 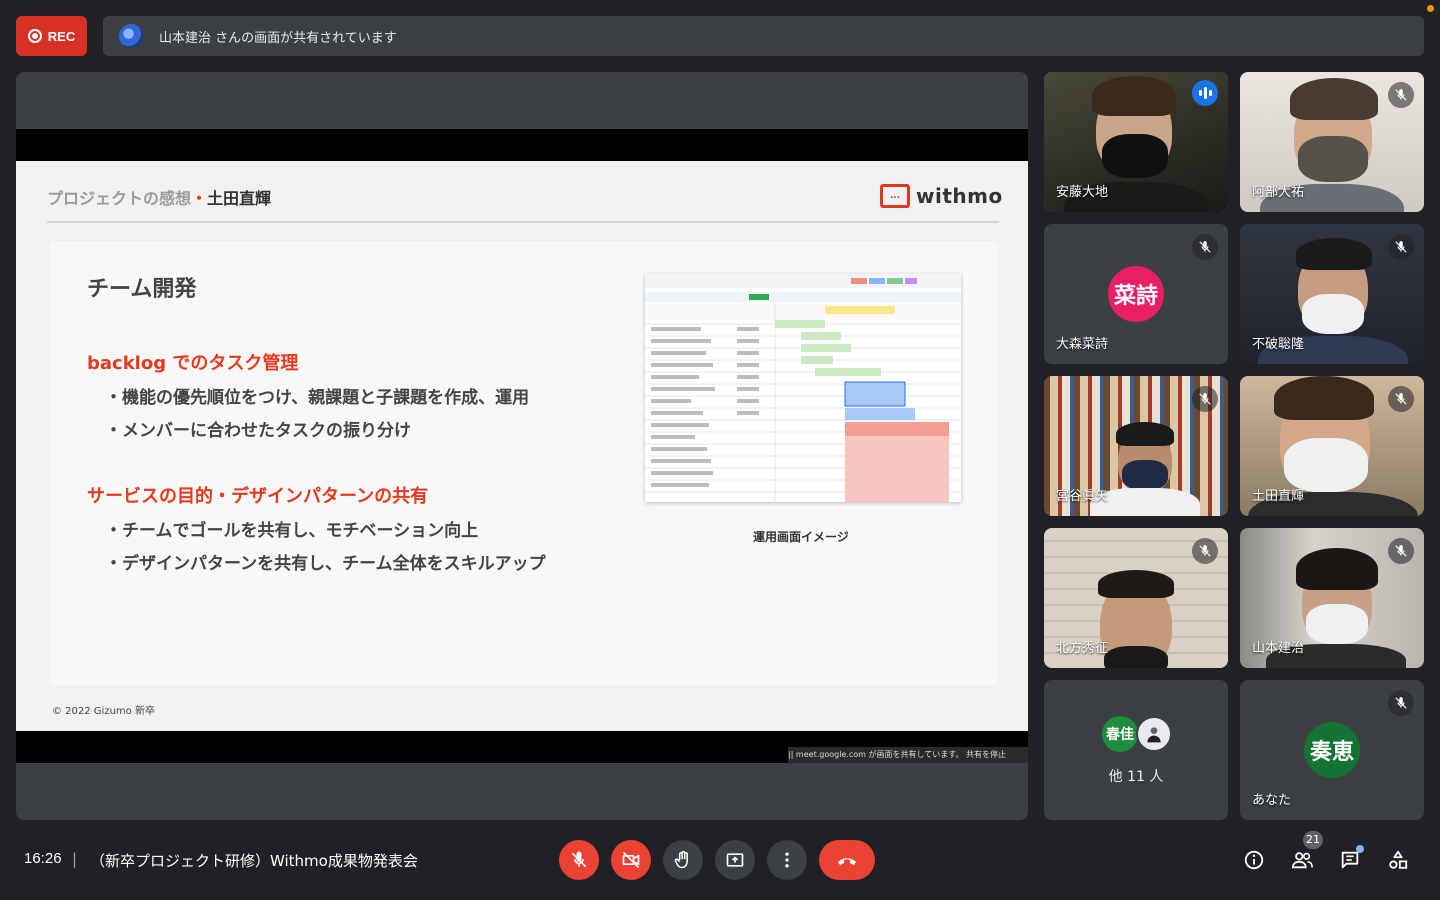 What do you see at coordinates (34, 36) in the screenshot?
I see `record-icon` at bounding box center [34, 36].